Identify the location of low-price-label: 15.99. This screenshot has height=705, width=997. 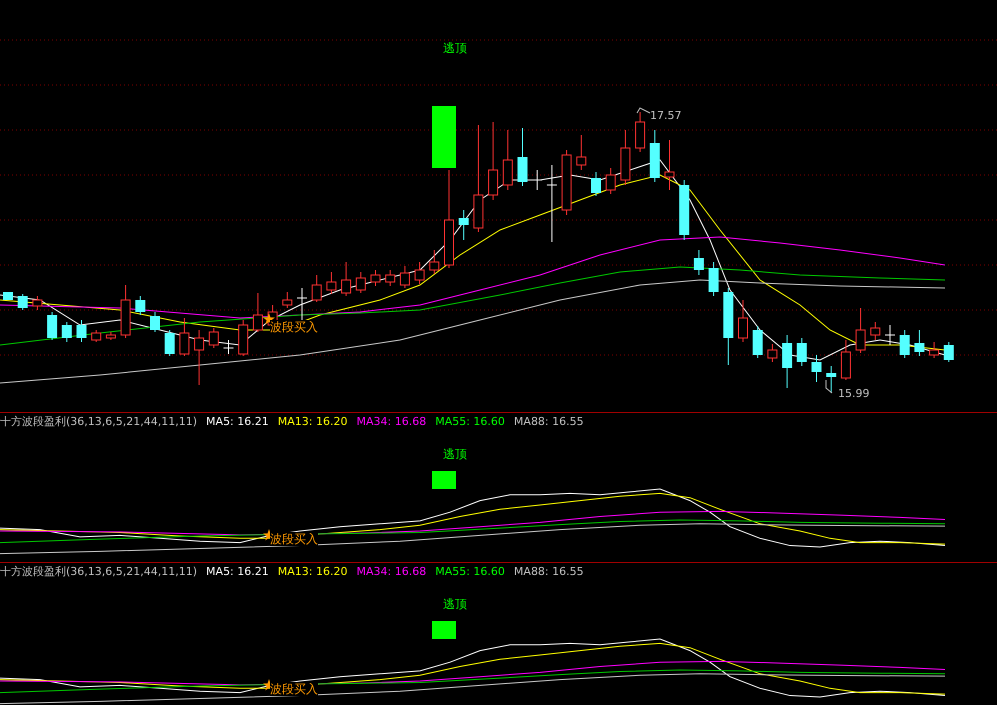
(854, 394).